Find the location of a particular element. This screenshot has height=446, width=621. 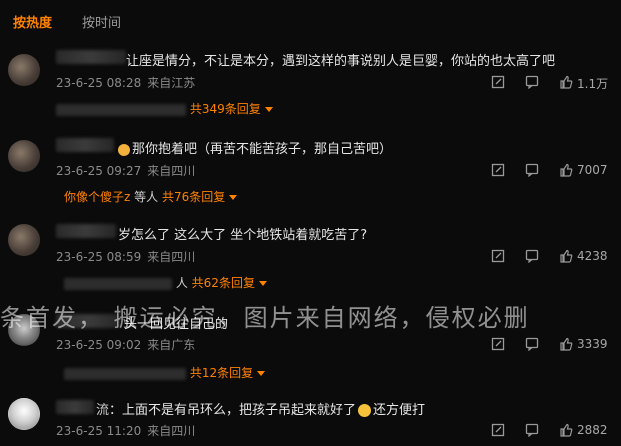

reply-others: 等人 is located at coordinates (146, 197).